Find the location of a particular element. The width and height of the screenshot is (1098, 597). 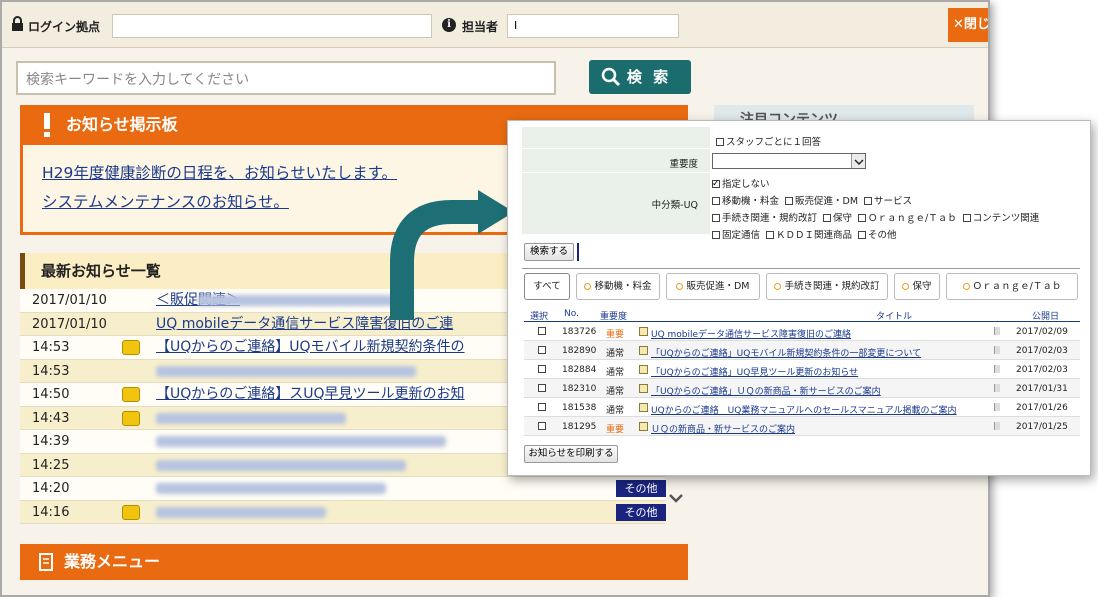

info-icon: i is located at coordinates (449, 25).